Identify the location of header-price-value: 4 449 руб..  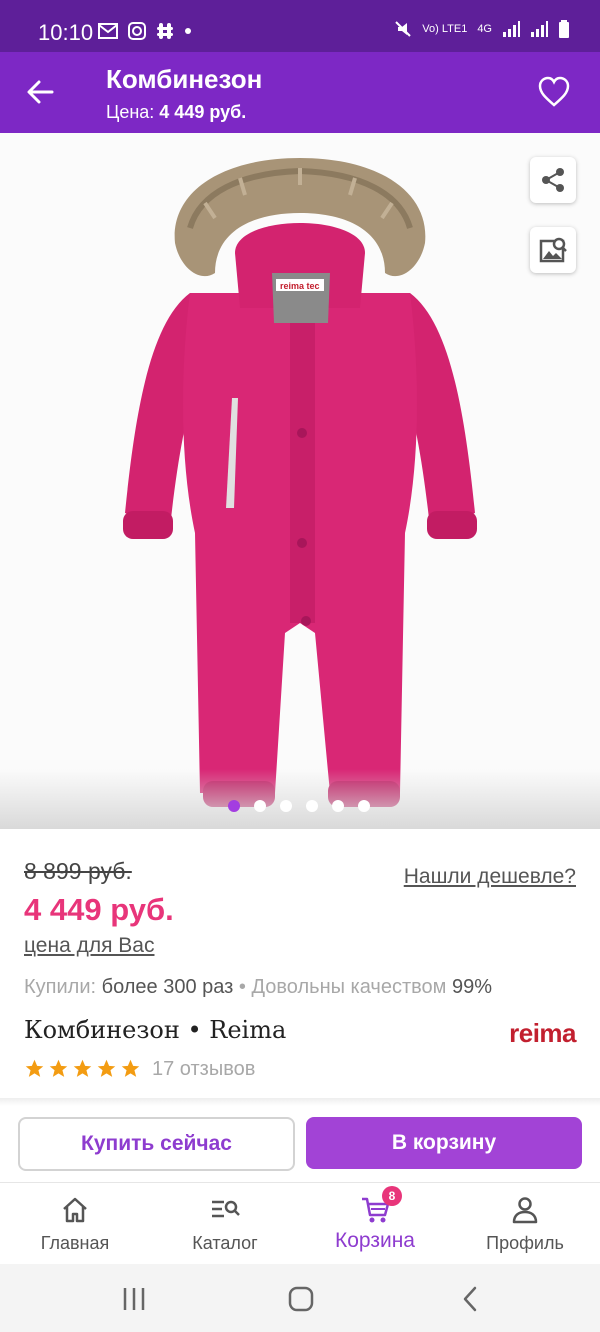
(203, 112).